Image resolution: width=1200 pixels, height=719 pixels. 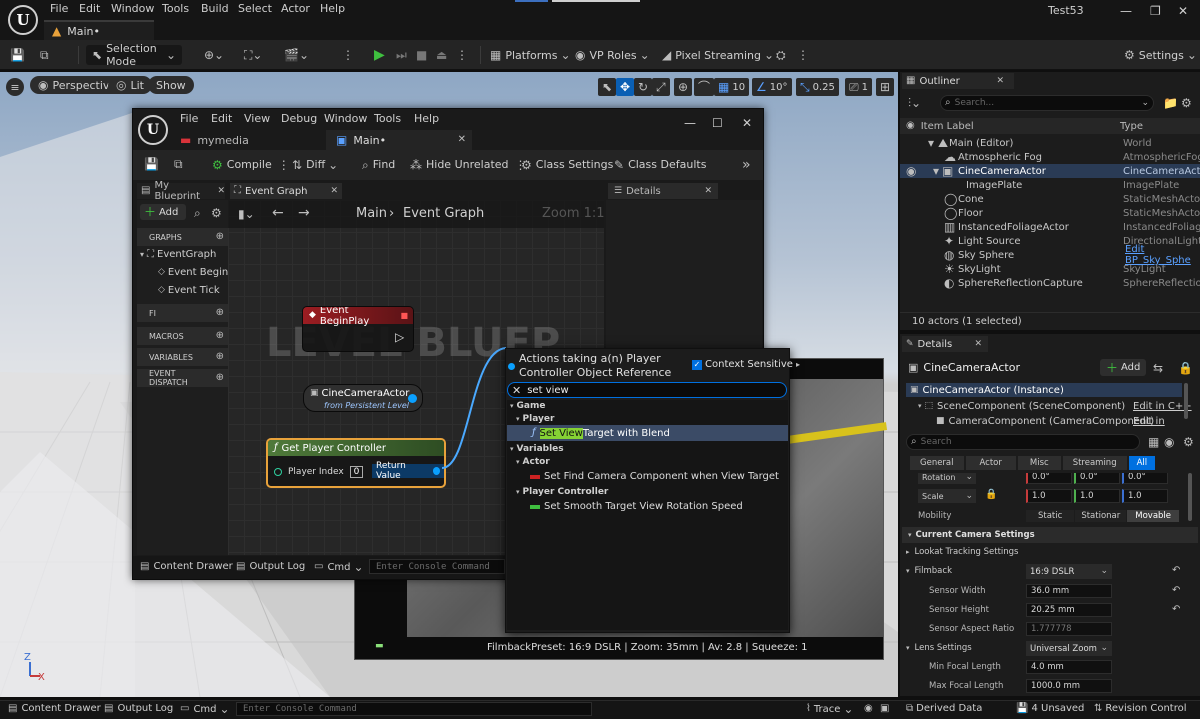 What do you see at coordinates (54, 708) in the screenshot?
I see `content-drawer-button: ▤ Content Drawer` at bounding box center [54, 708].